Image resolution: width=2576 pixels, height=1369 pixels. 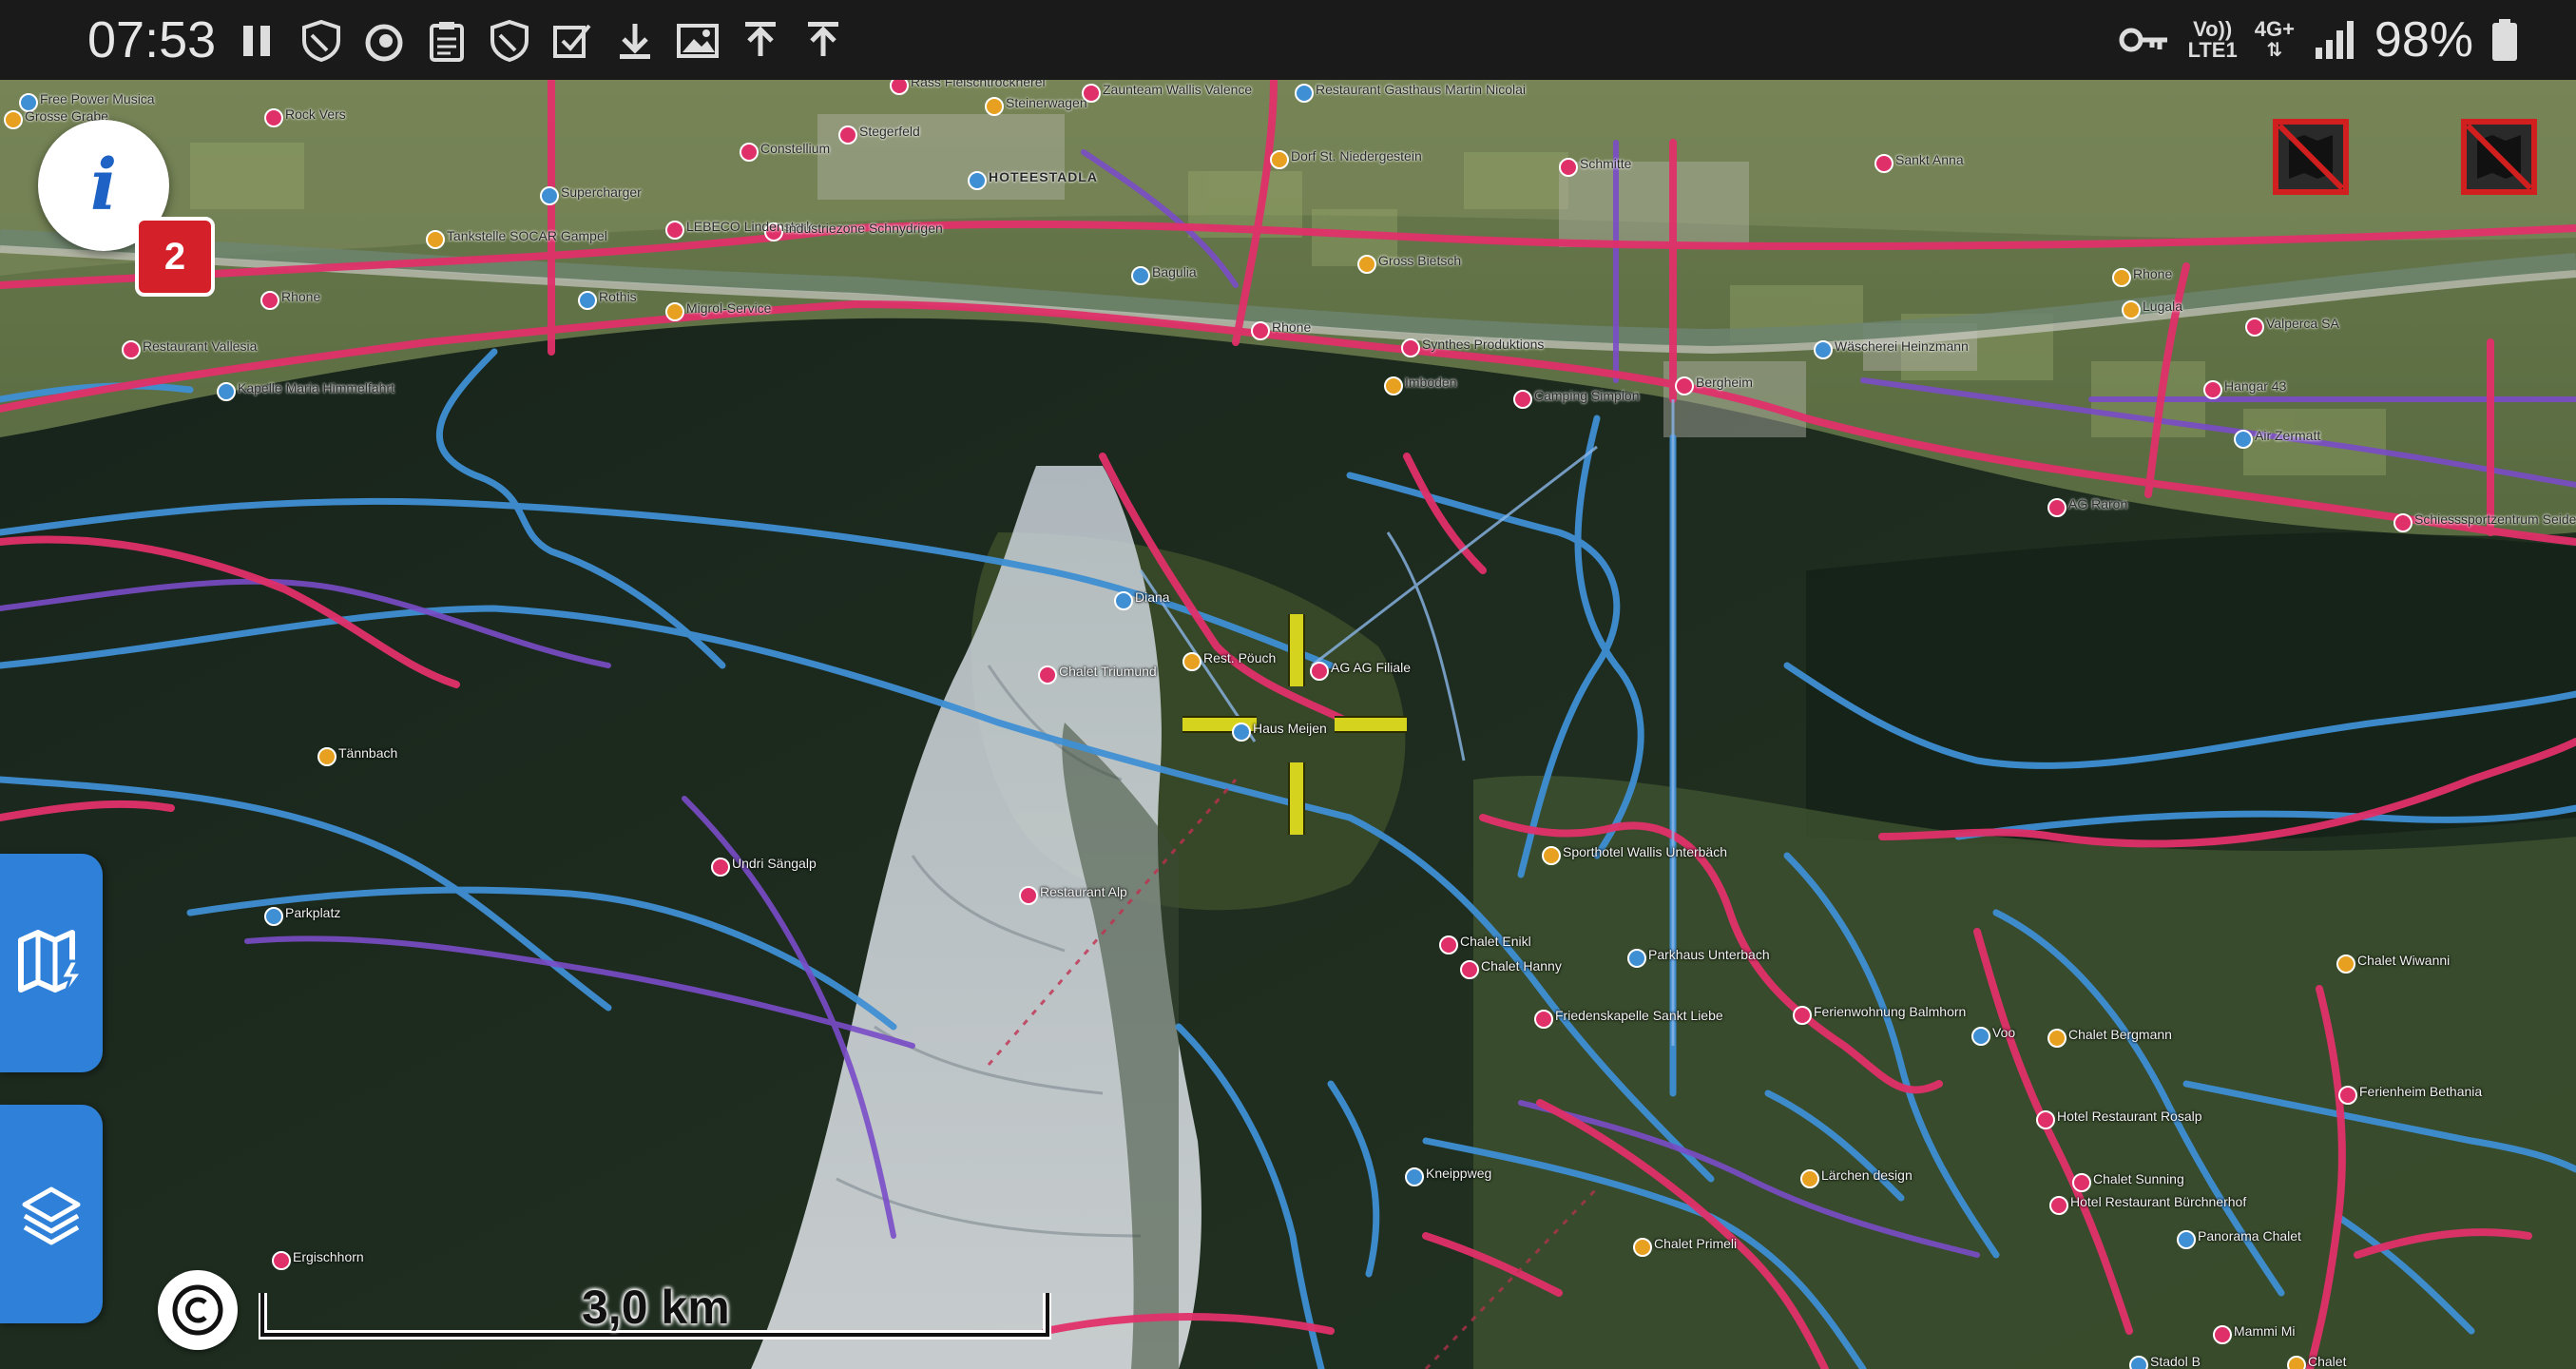 What do you see at coordinates (1152, 597) in the screenshot?
I see `map-label: Diana` at bounding box center [1152, 597].